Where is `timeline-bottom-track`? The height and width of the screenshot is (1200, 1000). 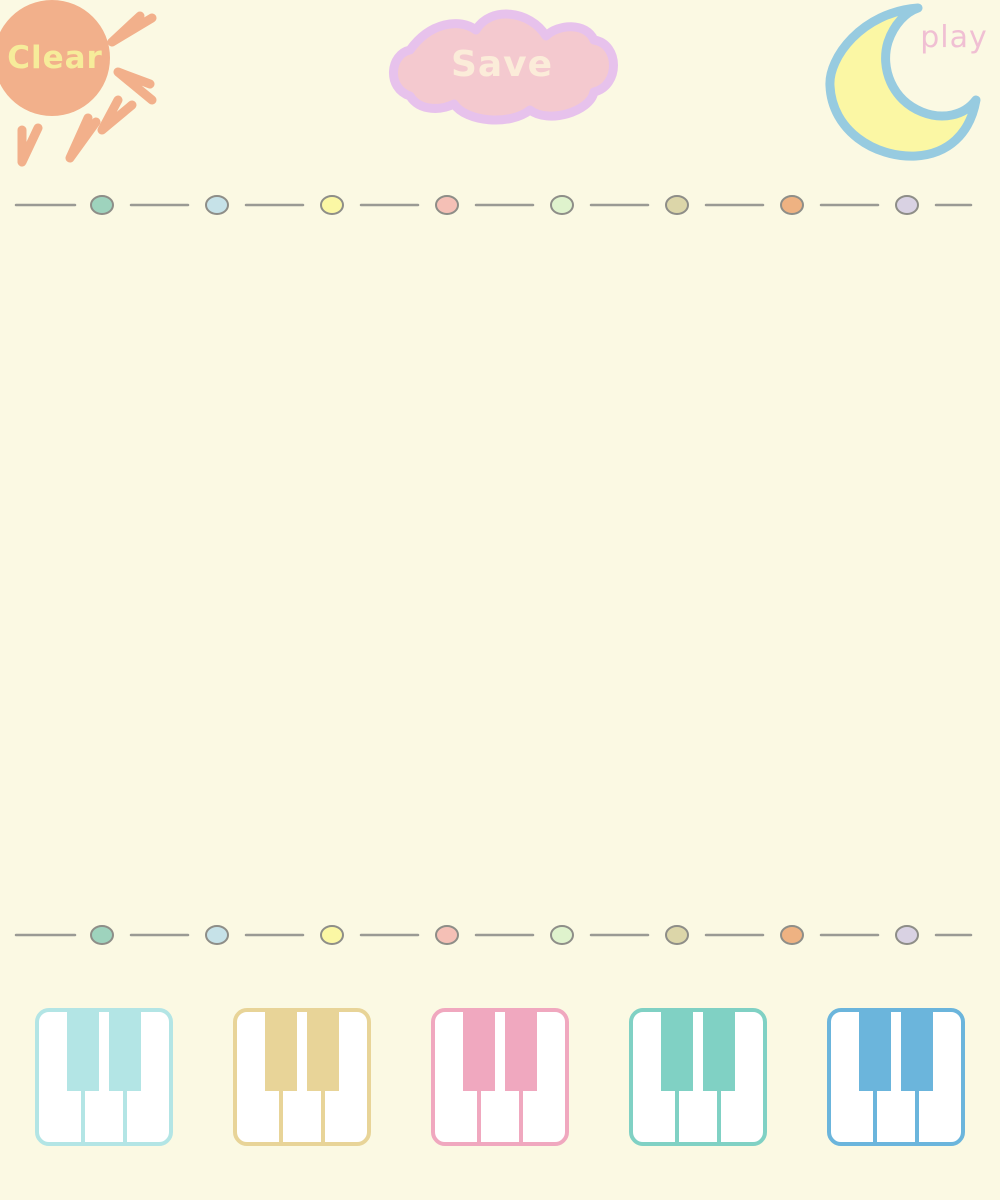 timeline-bottom-track is located at coordinates (493, 935).